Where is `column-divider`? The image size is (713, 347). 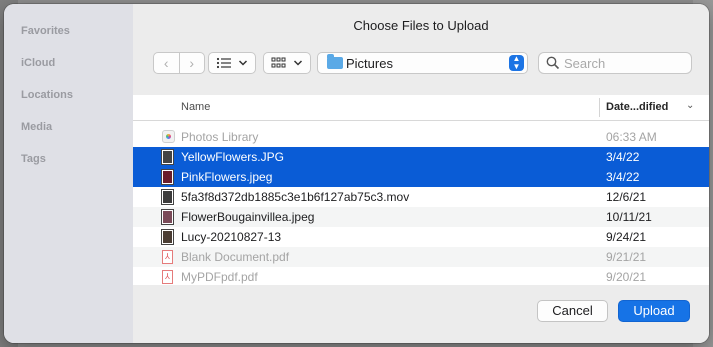 column-divider is located at coordinates (599, 107).